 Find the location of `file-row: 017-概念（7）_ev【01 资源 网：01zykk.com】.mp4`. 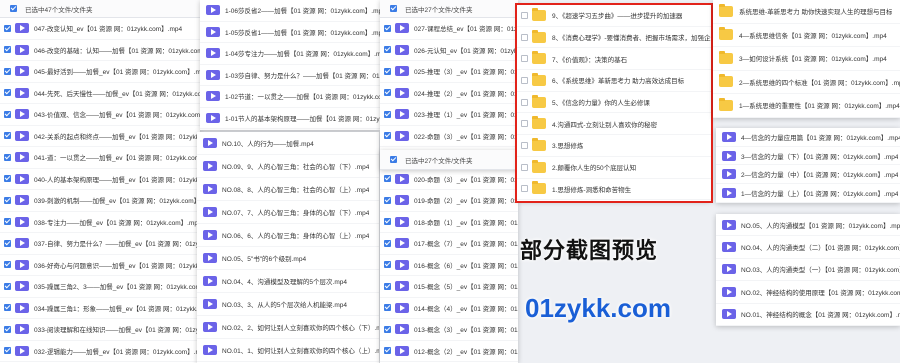

file-row: 017-概念（7）_ev【01 资源 网：01zykk.com】.mp4 is located at coordinates (449, 244).